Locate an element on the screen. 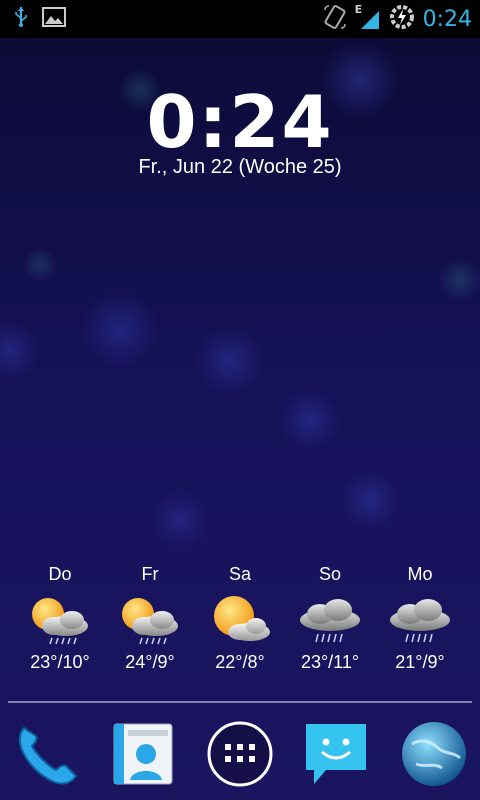 Image resolution: width=480 pixels, height=800 pixels. usb-icon is located at coordinates (21, 19).